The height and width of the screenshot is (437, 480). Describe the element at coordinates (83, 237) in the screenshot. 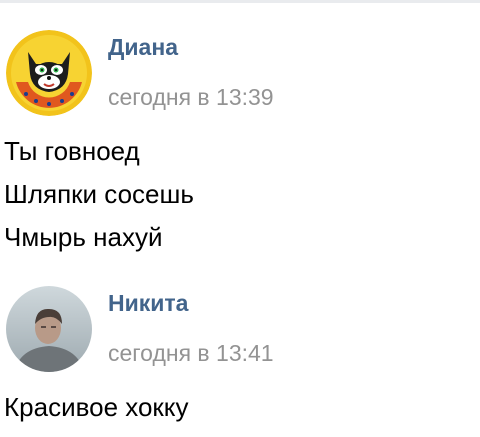

I see `message-line: Чмырь нахуй` at that location.